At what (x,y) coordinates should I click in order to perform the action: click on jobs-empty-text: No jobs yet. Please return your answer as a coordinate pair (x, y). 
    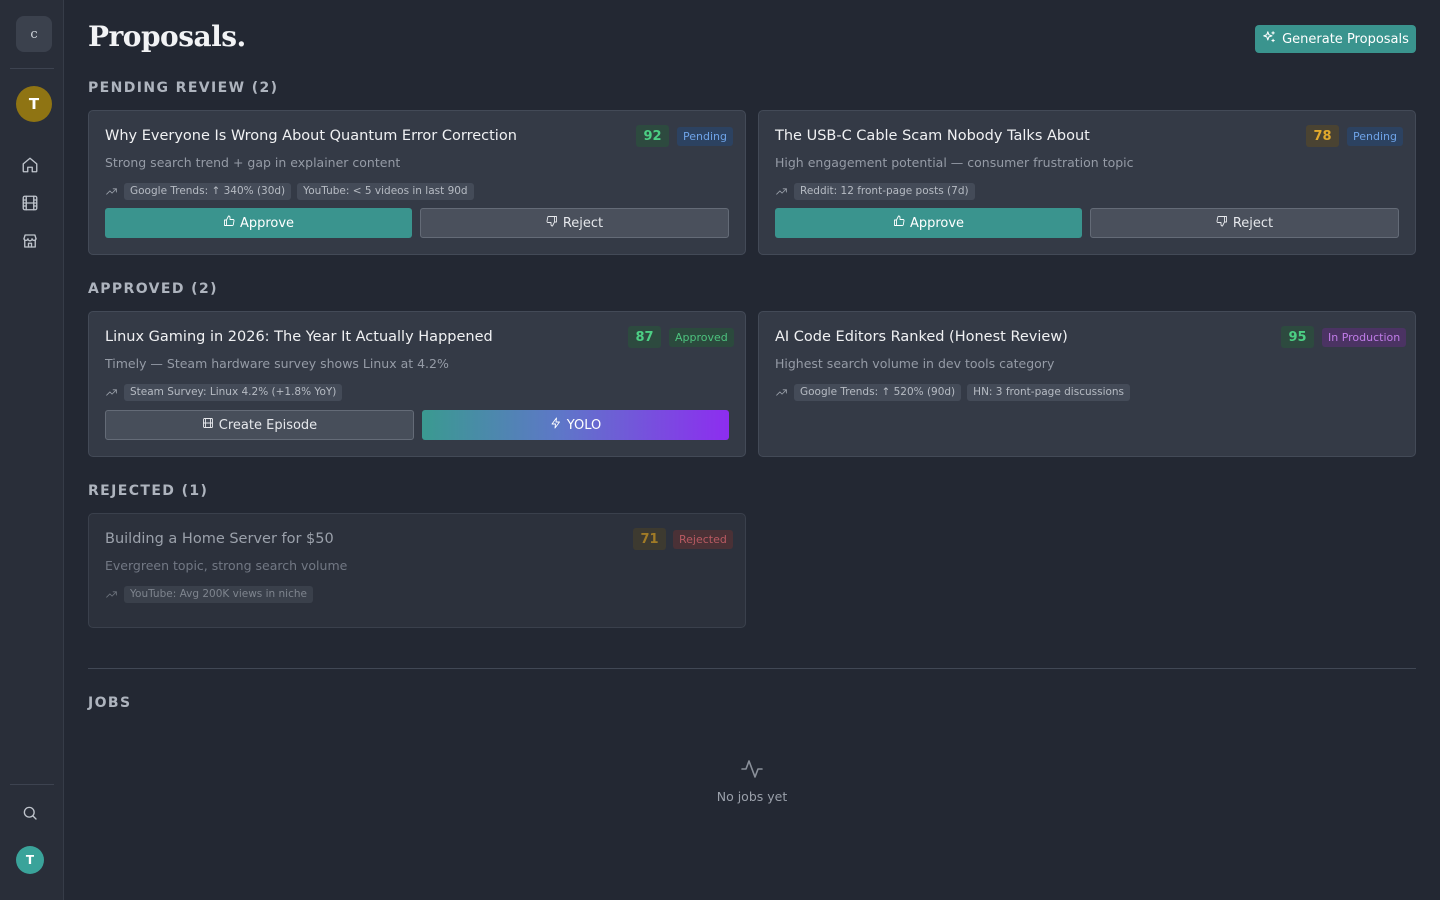
    Looking at the image, I should click on (752, 796).